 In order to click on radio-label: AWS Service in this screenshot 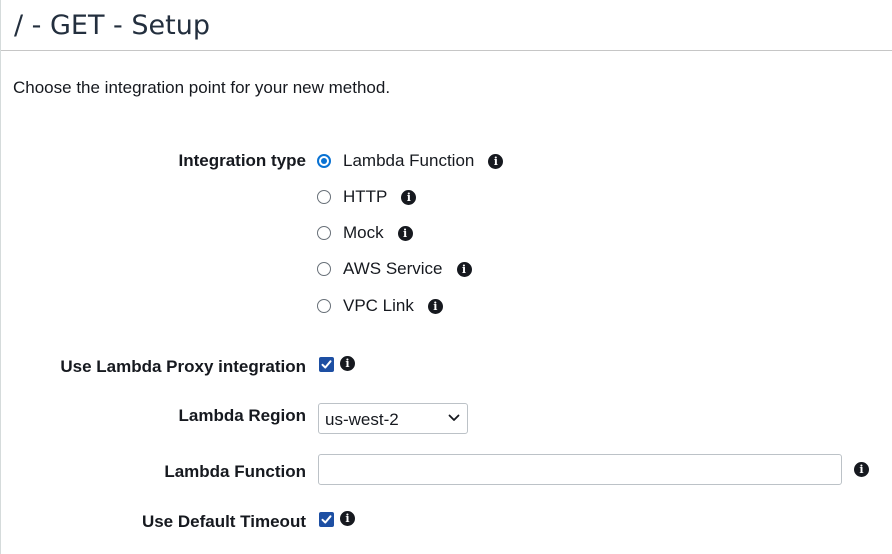, I will do `click(393, 268)`.